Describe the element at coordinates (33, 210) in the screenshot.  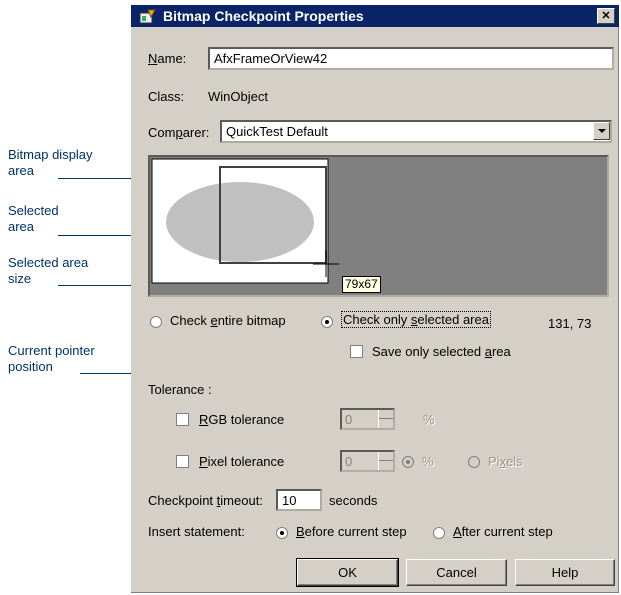
I see `annotation-line: Selected` at that location.